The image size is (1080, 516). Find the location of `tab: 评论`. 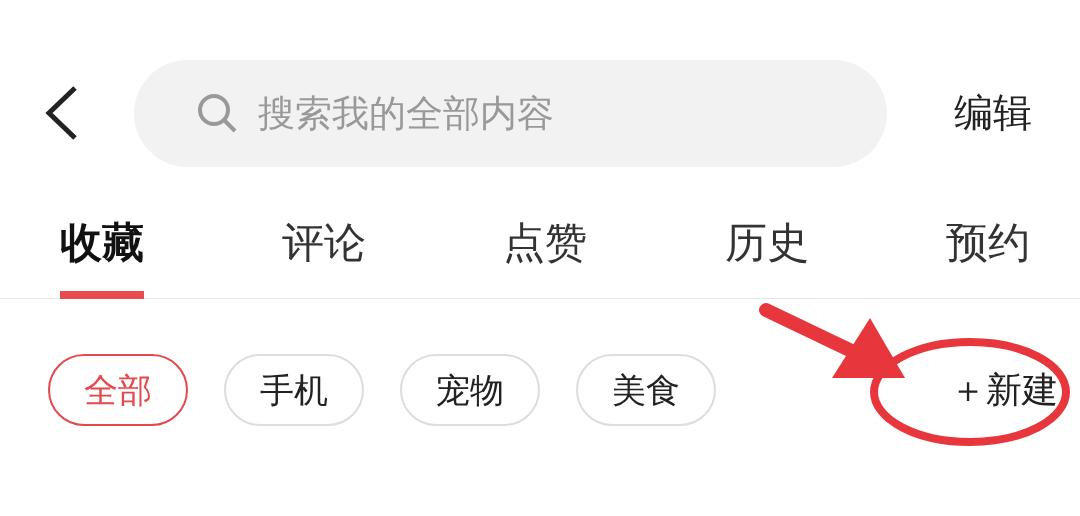

tab: 评论 is located at coordinates (323, 242).